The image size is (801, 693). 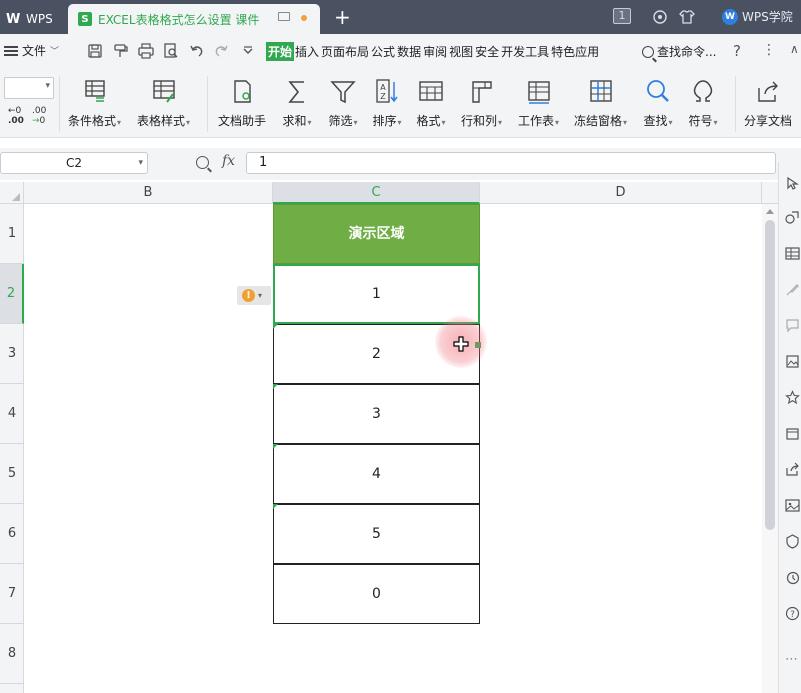 I want to click on shield-icon, so click(x=792, y=541).